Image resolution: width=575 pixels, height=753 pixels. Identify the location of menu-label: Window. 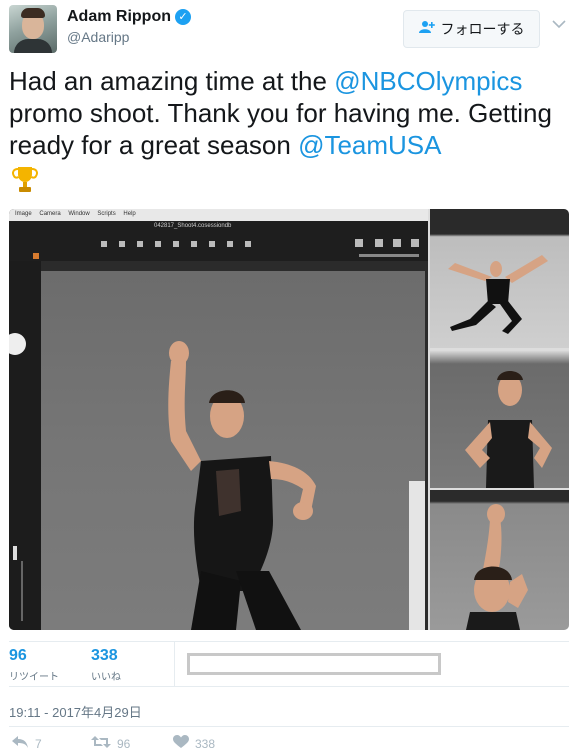
(79, 214).